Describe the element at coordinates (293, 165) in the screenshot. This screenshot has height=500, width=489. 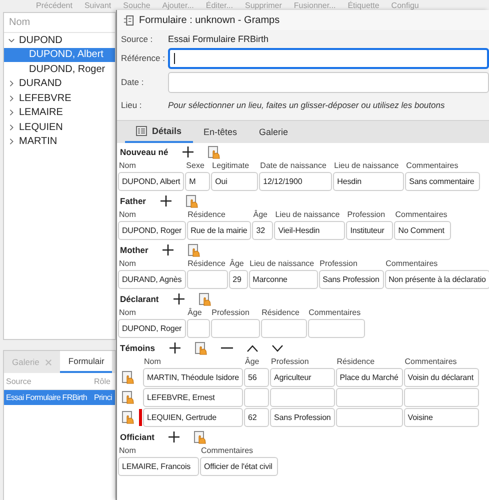
I see `column-label: Date de naissance` at that location.